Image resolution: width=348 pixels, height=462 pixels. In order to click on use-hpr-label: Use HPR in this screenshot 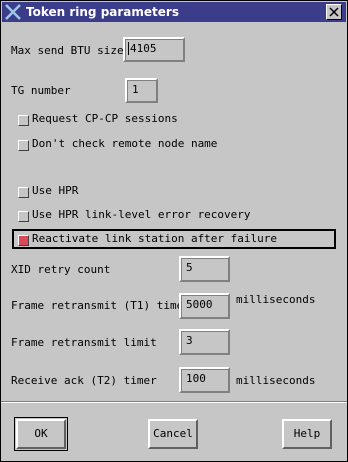, I will do `click(55, 190)`.